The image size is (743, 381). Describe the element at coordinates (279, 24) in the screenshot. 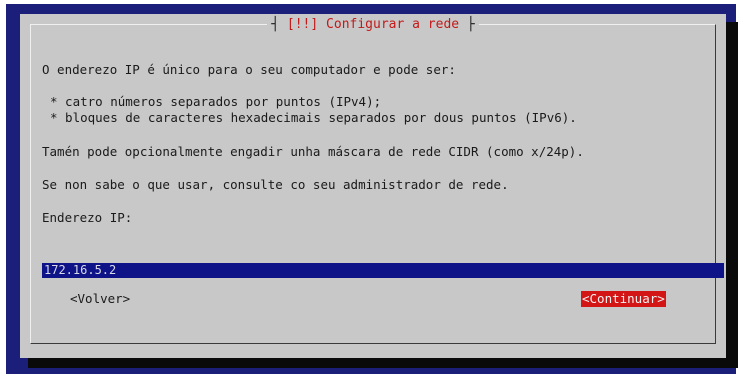

I see `title-left-bracket-icon: ┤` at that location.